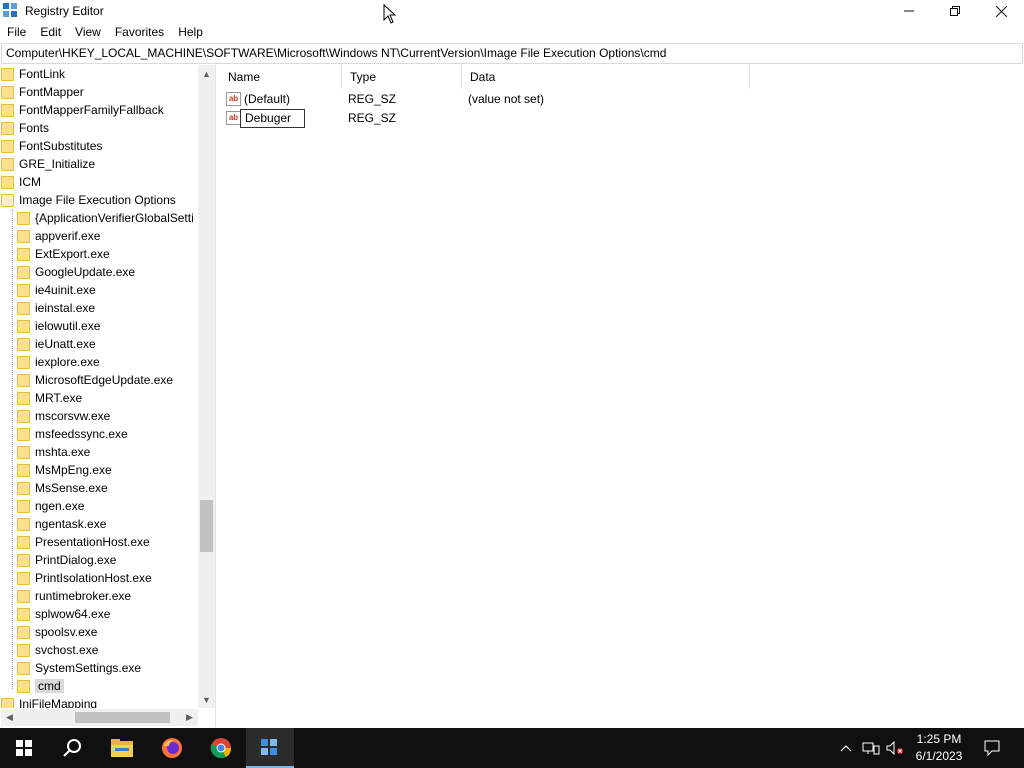  I want to click on tree-item-label: cmd, so click(49, 686).